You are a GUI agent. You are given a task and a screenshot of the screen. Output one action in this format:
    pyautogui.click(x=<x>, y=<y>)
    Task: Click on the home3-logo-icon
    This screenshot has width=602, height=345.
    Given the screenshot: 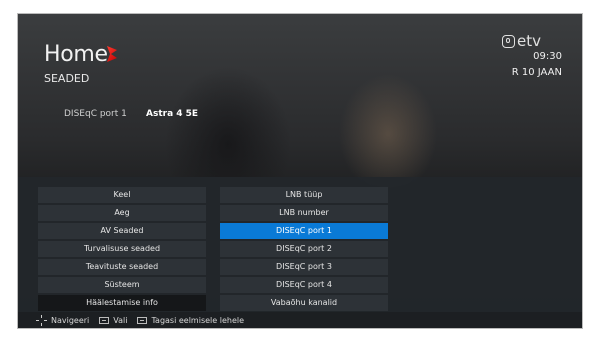 What is the action you would take?
    pyautogui.click(x=112, y=54)
    